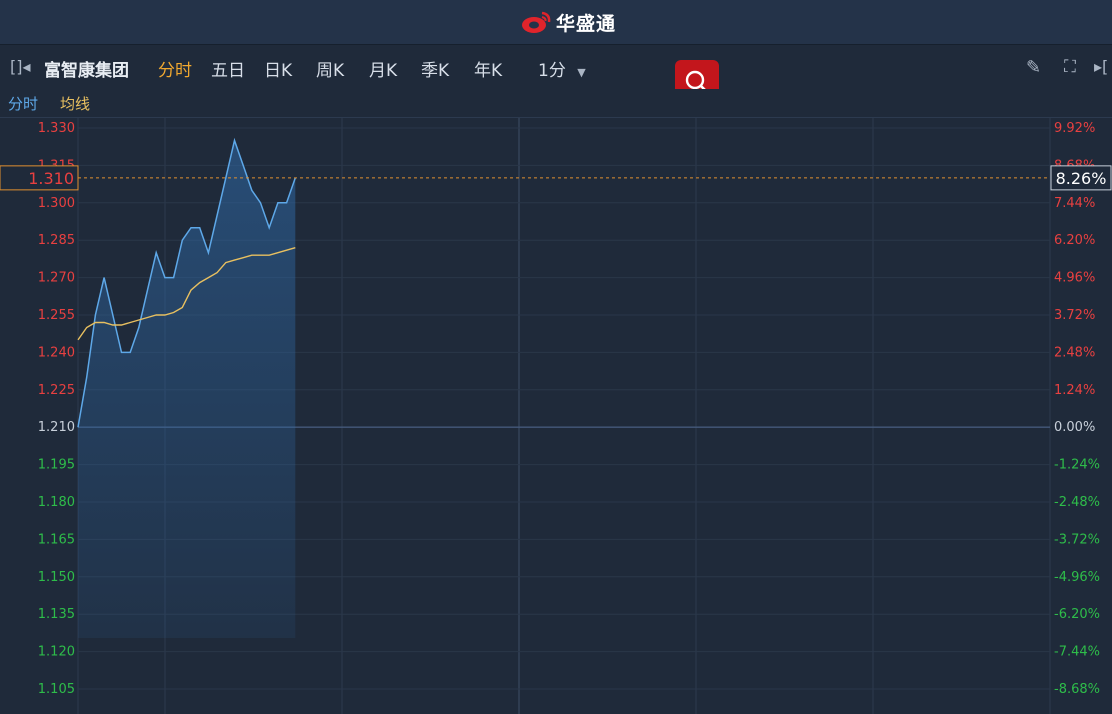 The width and height of the screenshot is (1112, 714). What do you see at coordinates (187, 389) in the screenshot?
I see `price-area` at bounding box center [187, 389].